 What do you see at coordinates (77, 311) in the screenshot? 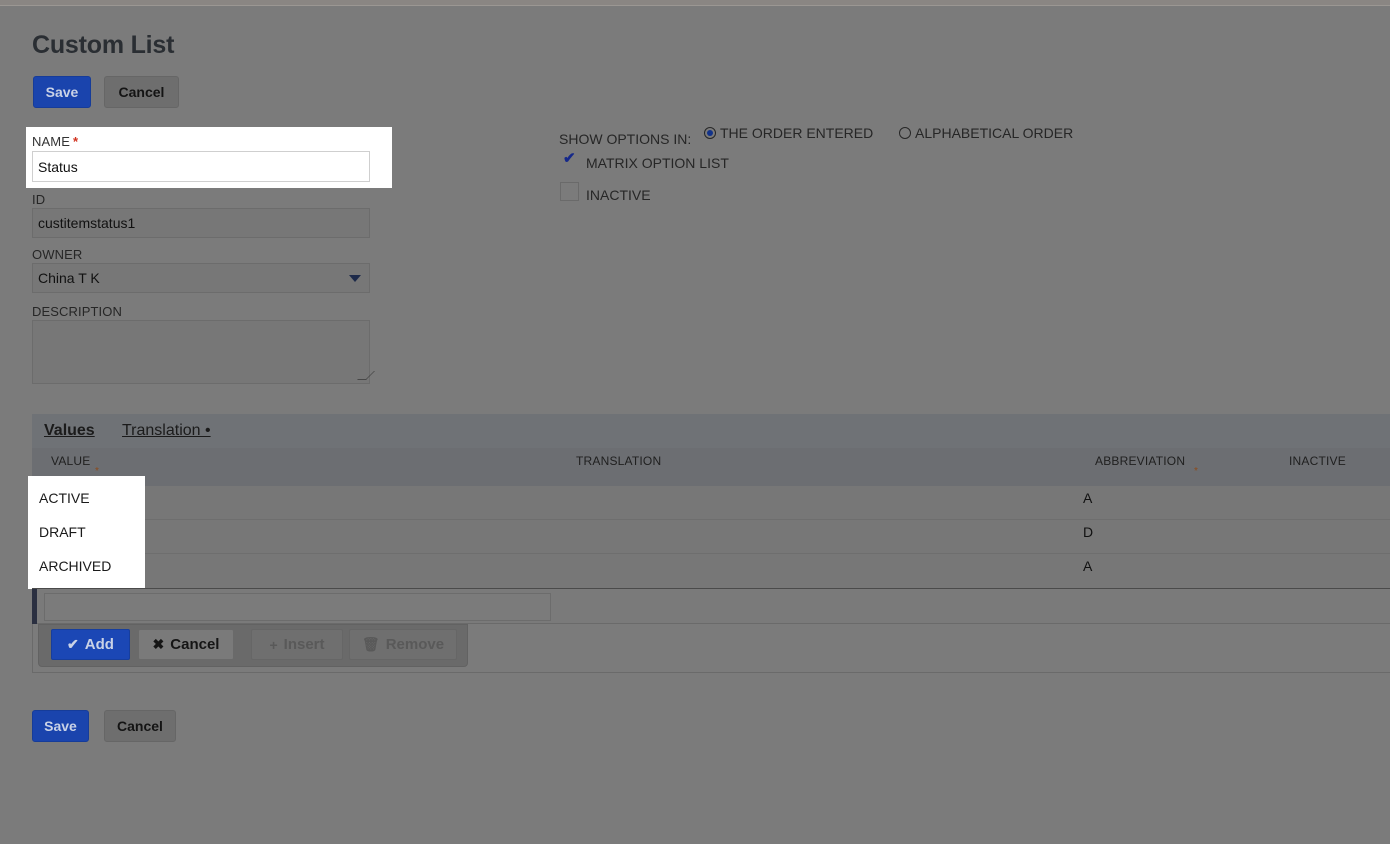
I see `description-label: DESCRIPTION` at bounding box center [77, 311].